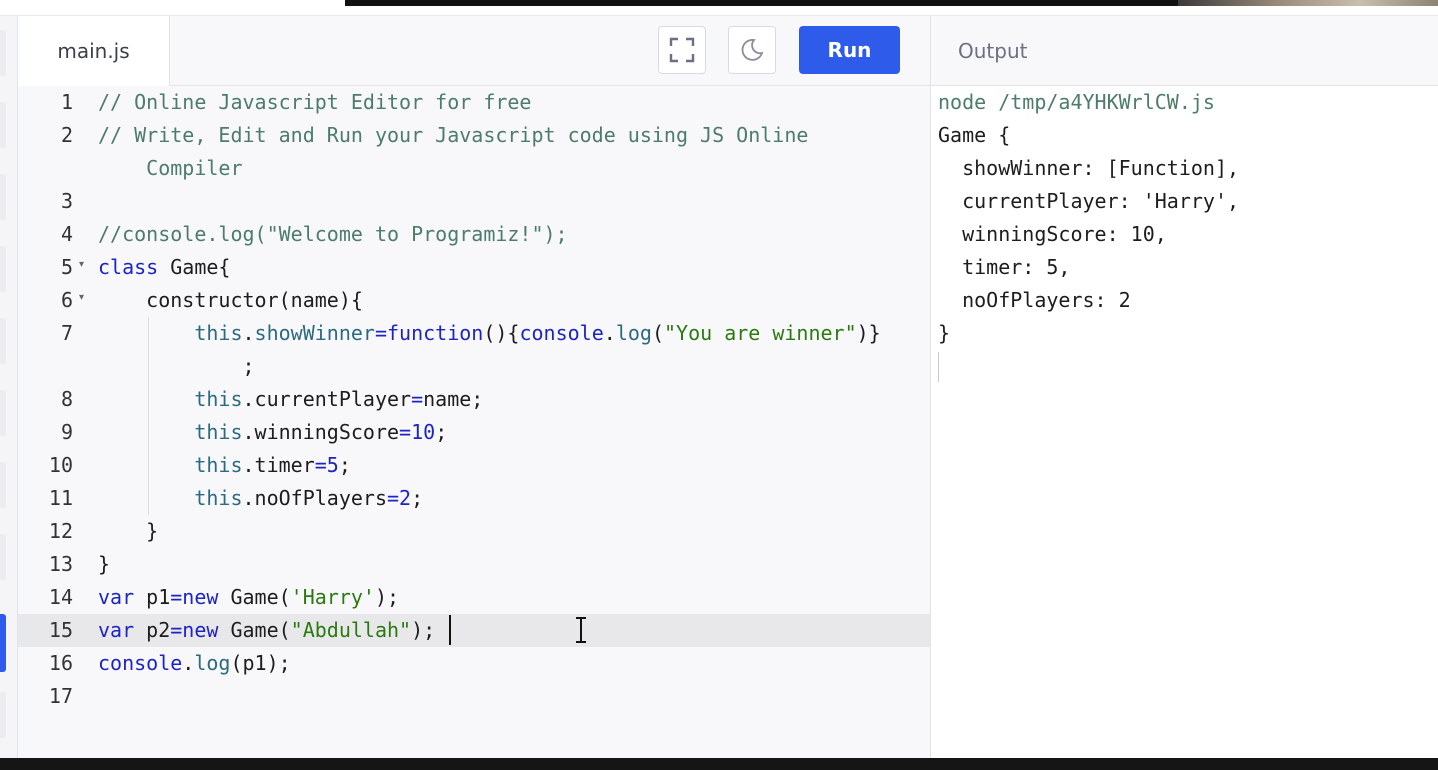 This screenshot has width=1438, height=770. What do you see at coordinates (752, 50) in the screenshot?
I see `theme-toggle-button` at bounding box center [752, 50].